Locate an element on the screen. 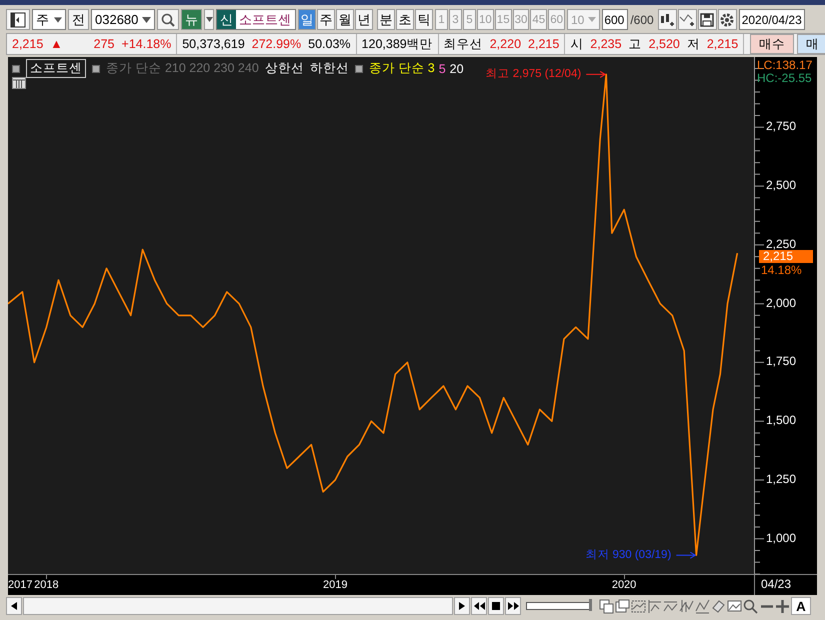  rewind-icon is located at coordinates (479, 606).